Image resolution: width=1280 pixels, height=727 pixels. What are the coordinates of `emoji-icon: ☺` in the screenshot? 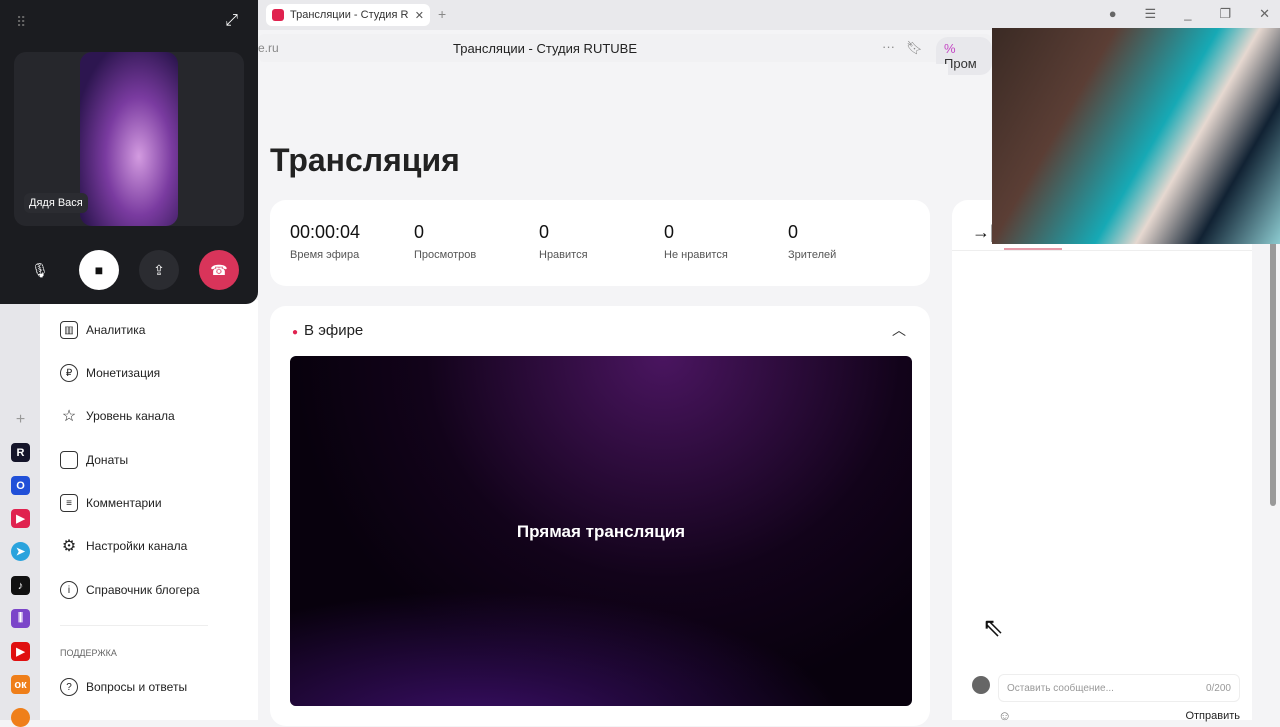 It's located at (1004, 715).